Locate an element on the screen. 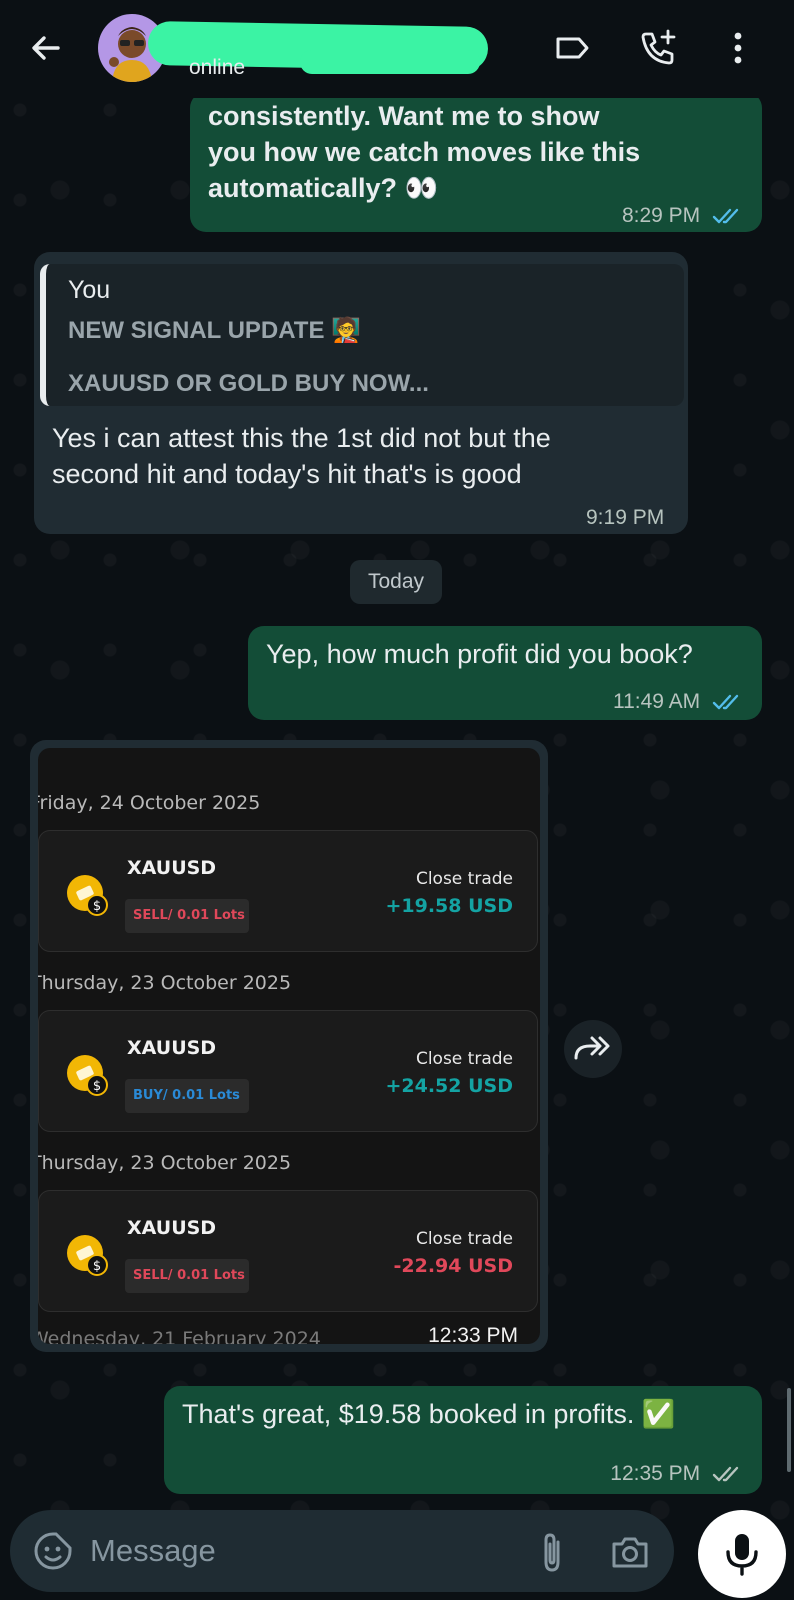 The image size is (794, 1600). back-arrow-icon is located at coordinates (46, 48).